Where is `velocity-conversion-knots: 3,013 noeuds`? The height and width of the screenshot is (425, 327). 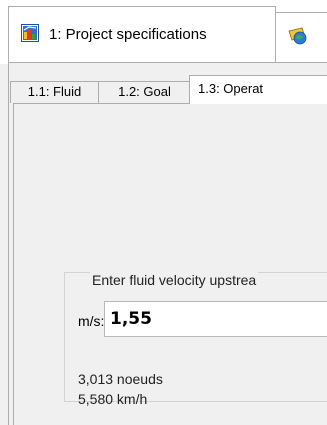
velocity-conversion-knots: 3,013 noeuds is located at coordinates (120, 379).